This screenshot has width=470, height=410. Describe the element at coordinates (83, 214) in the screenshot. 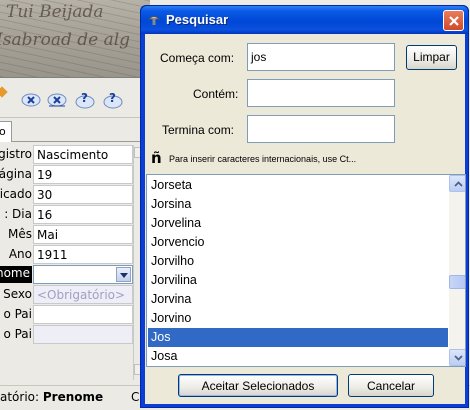

I see `day-field: 16` at that location.